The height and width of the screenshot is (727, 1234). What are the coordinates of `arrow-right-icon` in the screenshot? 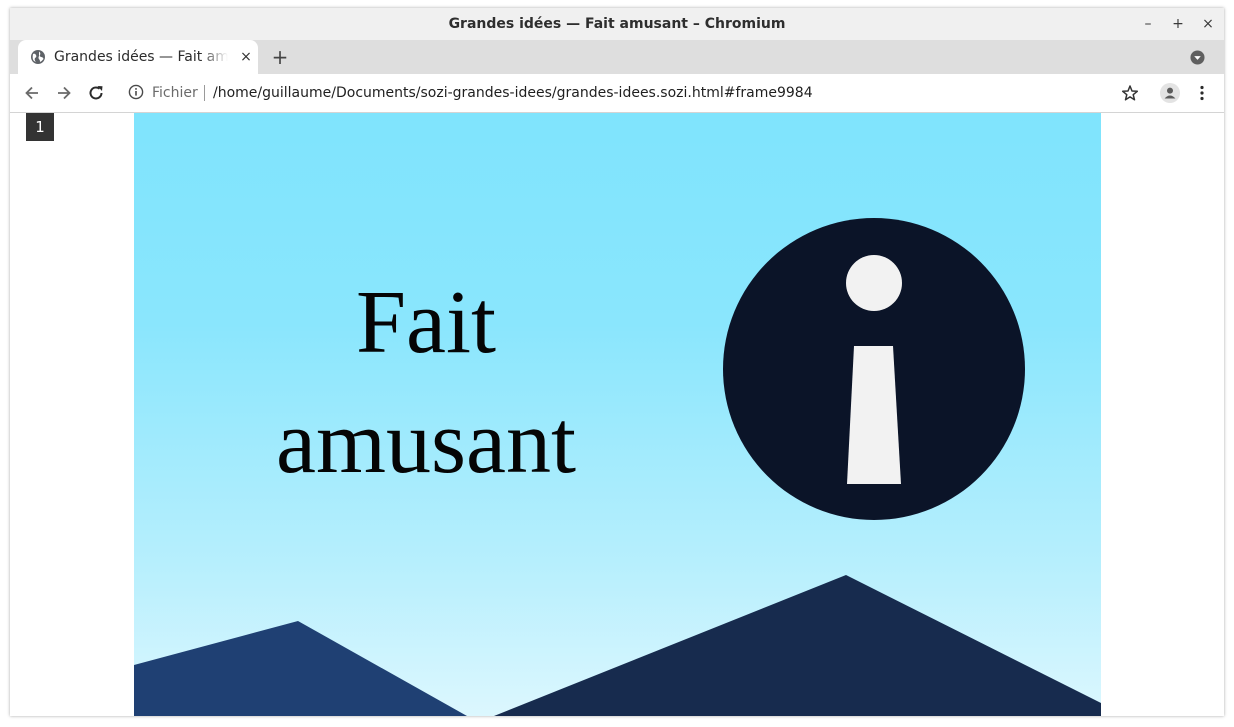 It's located at (64, 93).